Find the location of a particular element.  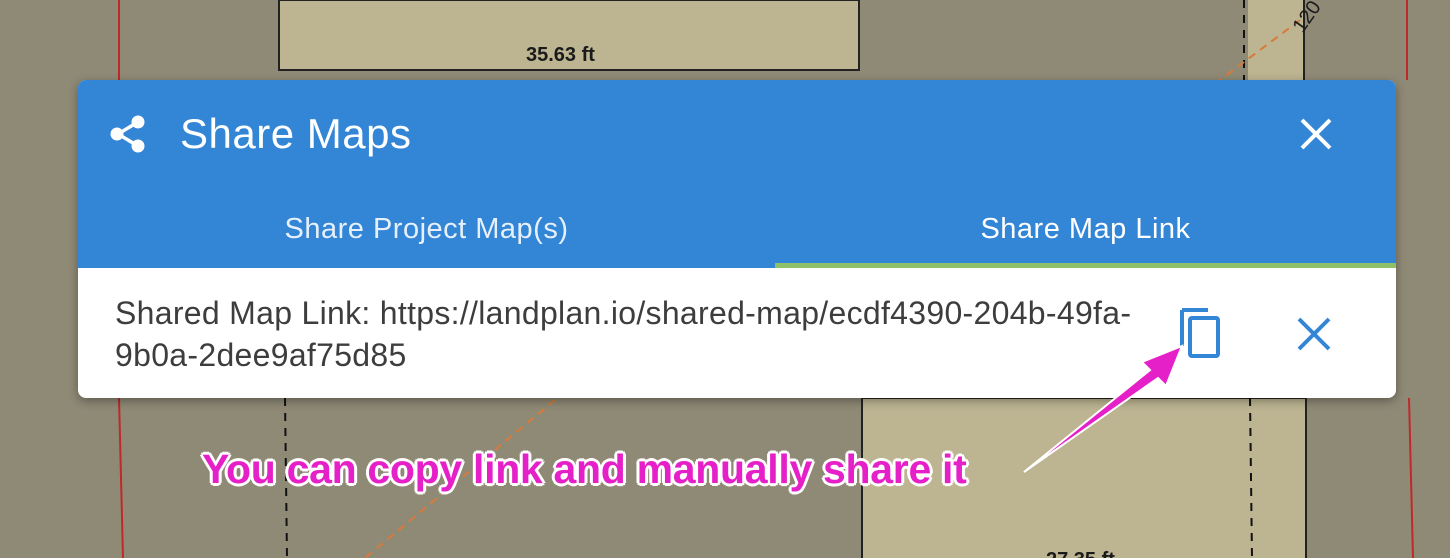

share-icon is located at coordinates (127, 134).